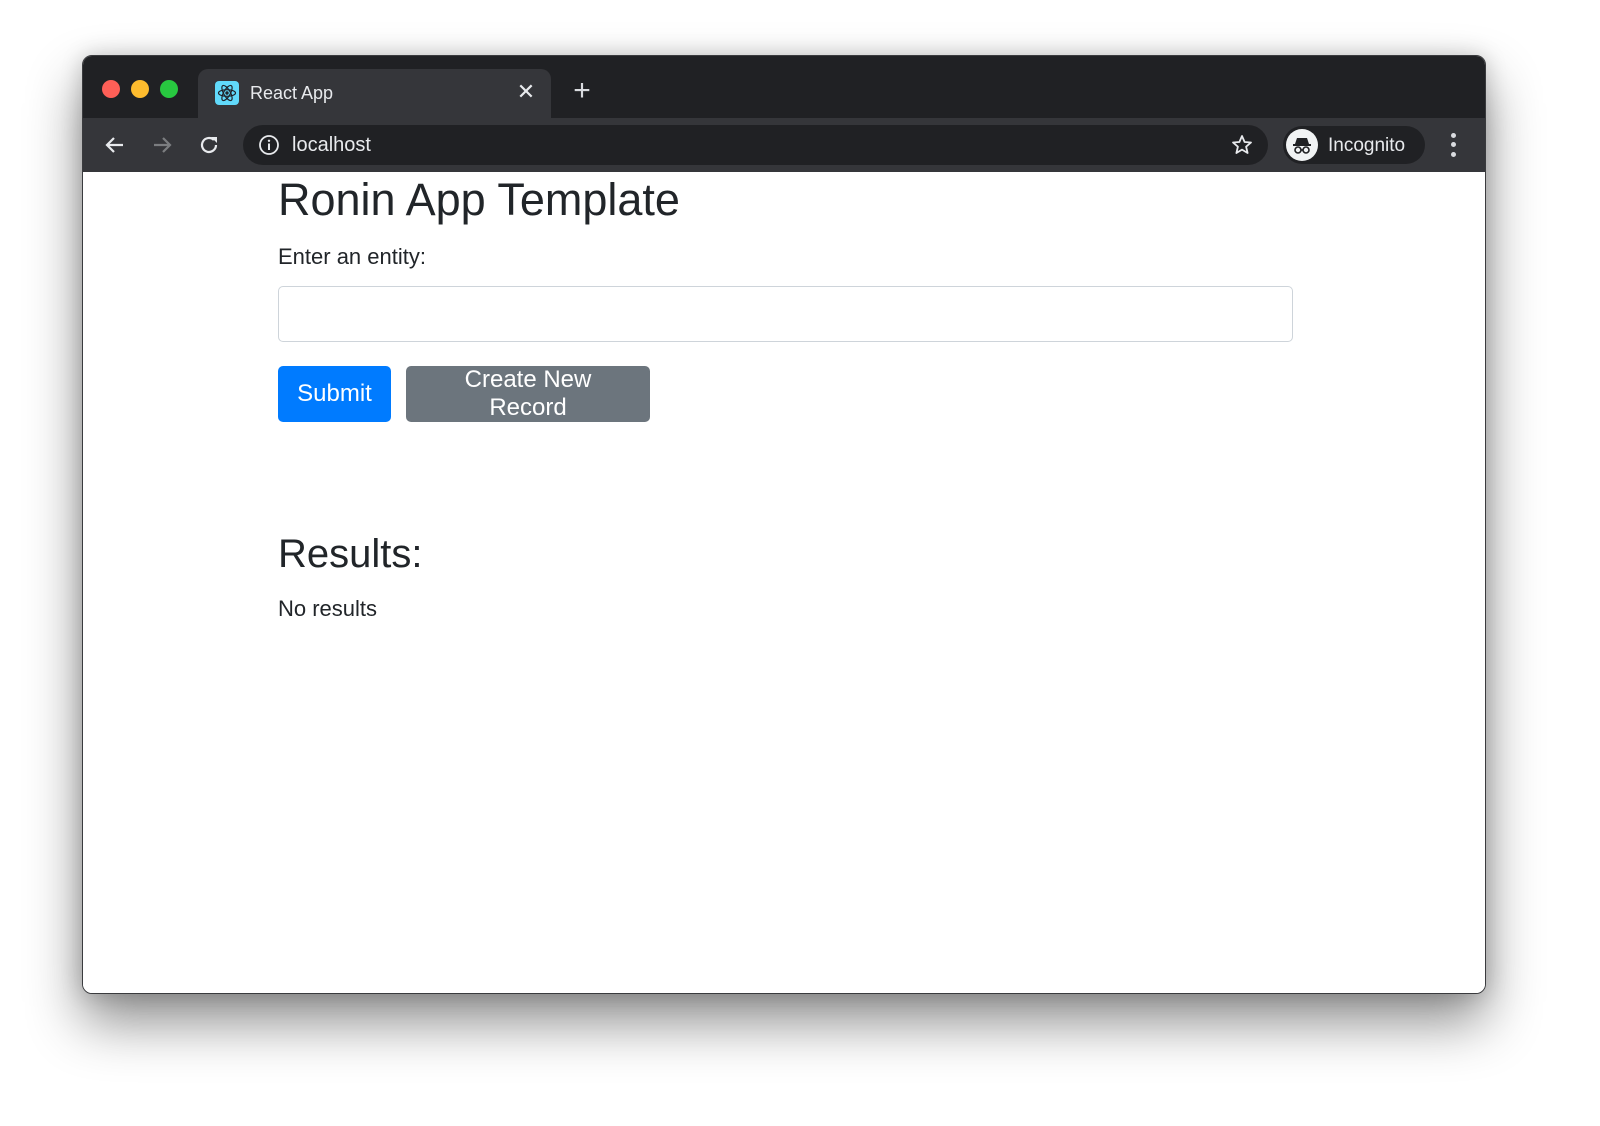  Describe the element at coordinates (784, 87) in the screenshot. I see `title-bar: React App ✕ +` at that location.